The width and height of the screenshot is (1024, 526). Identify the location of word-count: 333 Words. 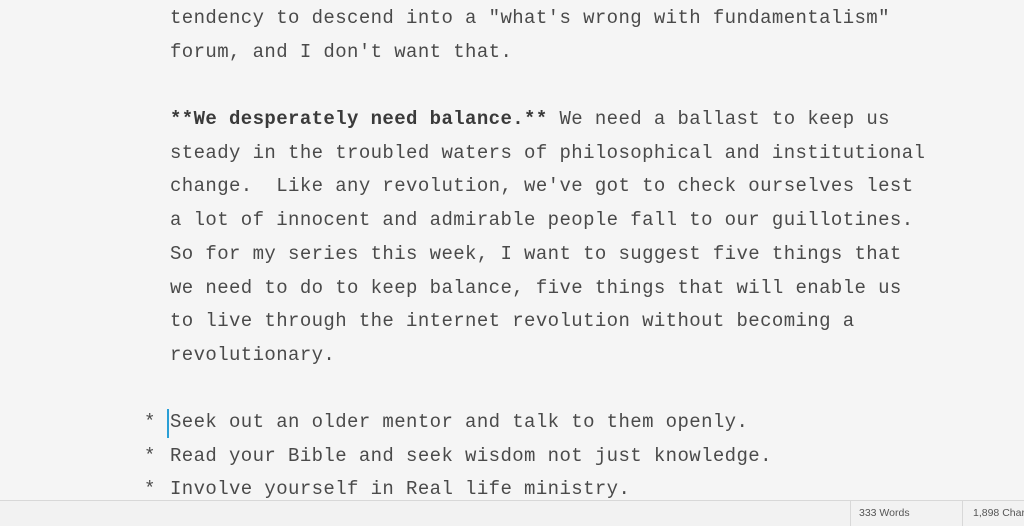
(906, 513).